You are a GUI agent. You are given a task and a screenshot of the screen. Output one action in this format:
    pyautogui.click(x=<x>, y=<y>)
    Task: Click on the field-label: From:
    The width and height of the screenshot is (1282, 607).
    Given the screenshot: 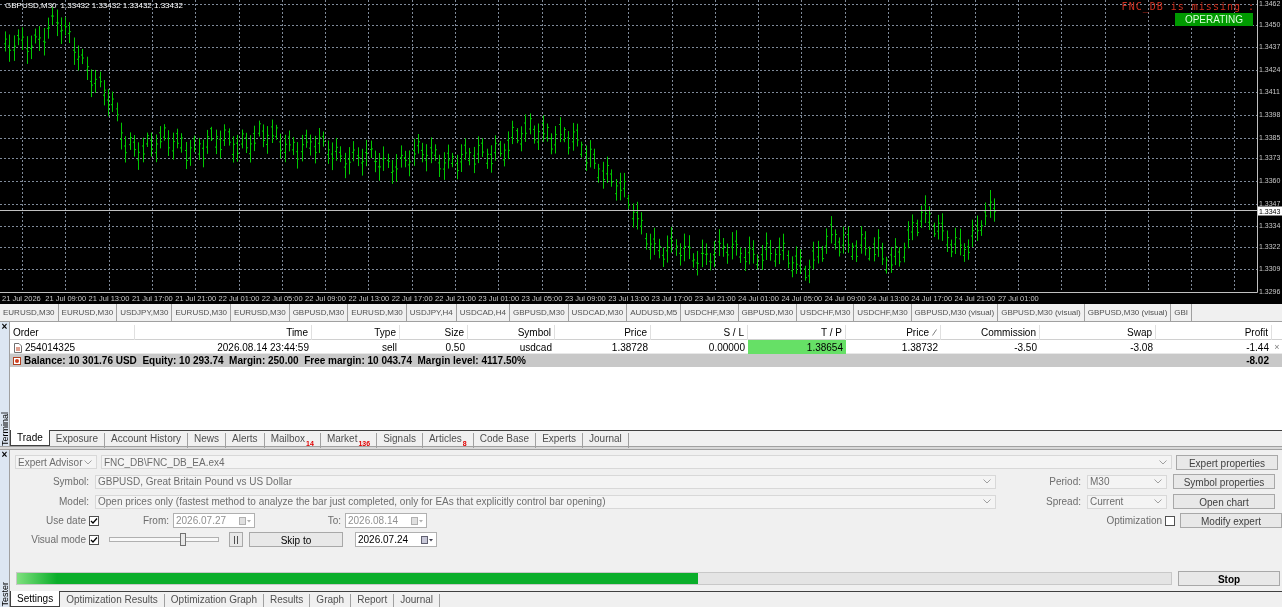 What is the action you would take?
    pyautogui.click(x=155, y=521)
    